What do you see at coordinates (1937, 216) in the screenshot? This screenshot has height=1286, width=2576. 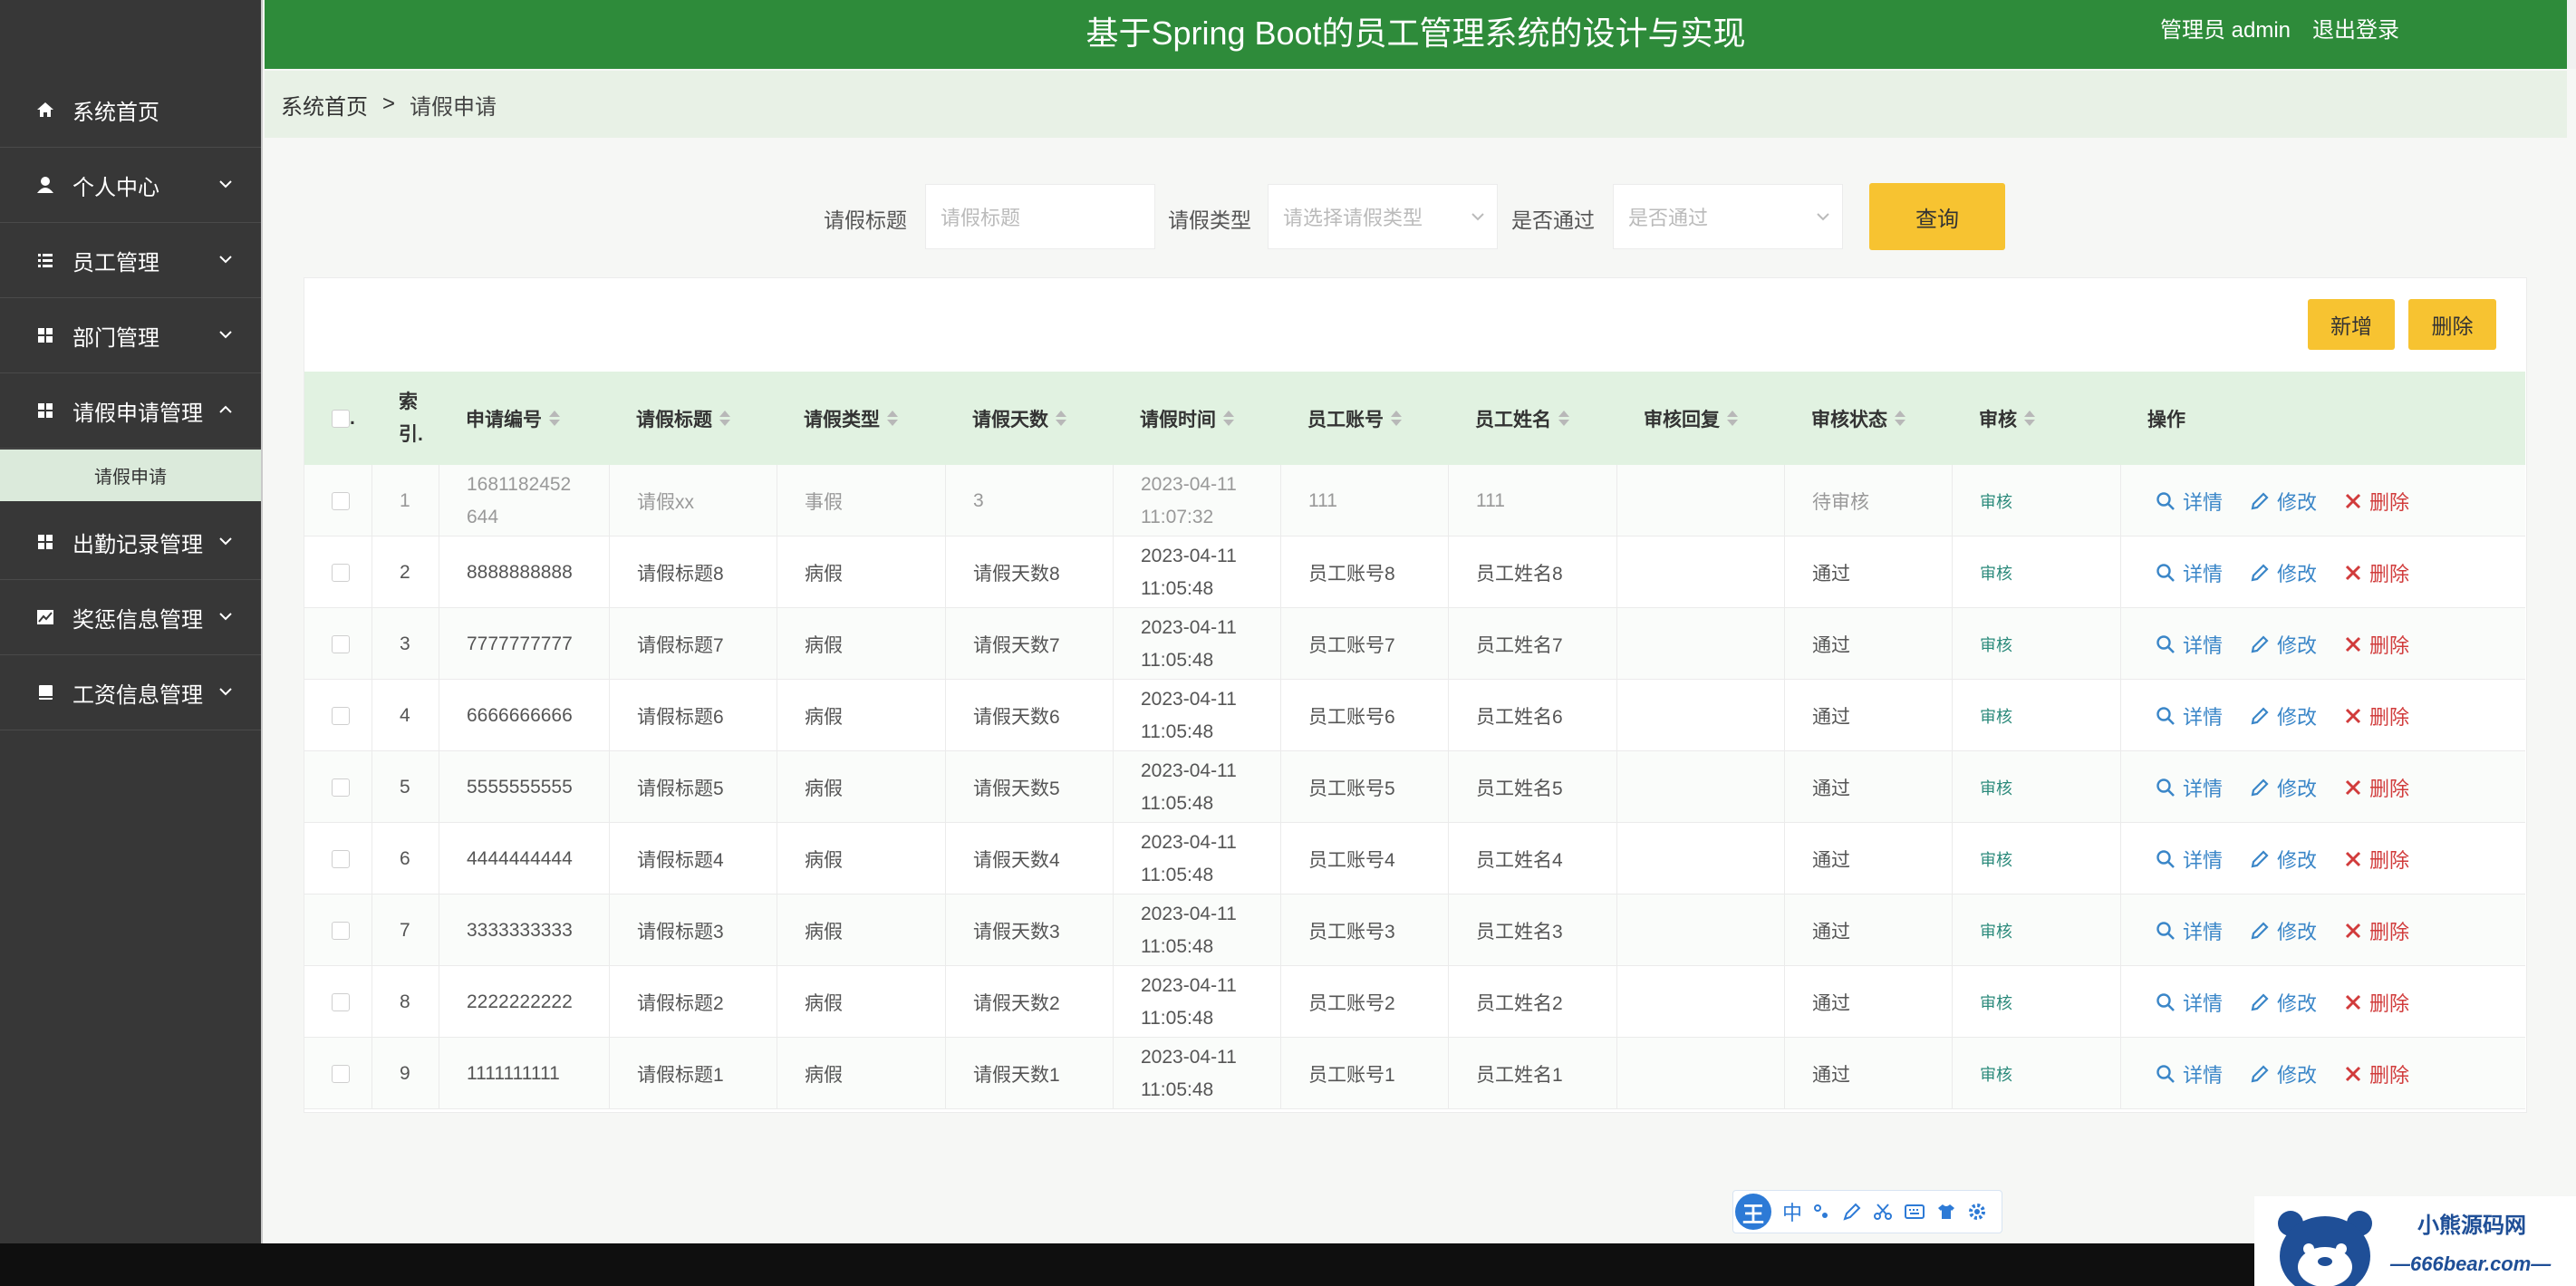 I see `query-button: 查询` at bounding box center [1937, 216].